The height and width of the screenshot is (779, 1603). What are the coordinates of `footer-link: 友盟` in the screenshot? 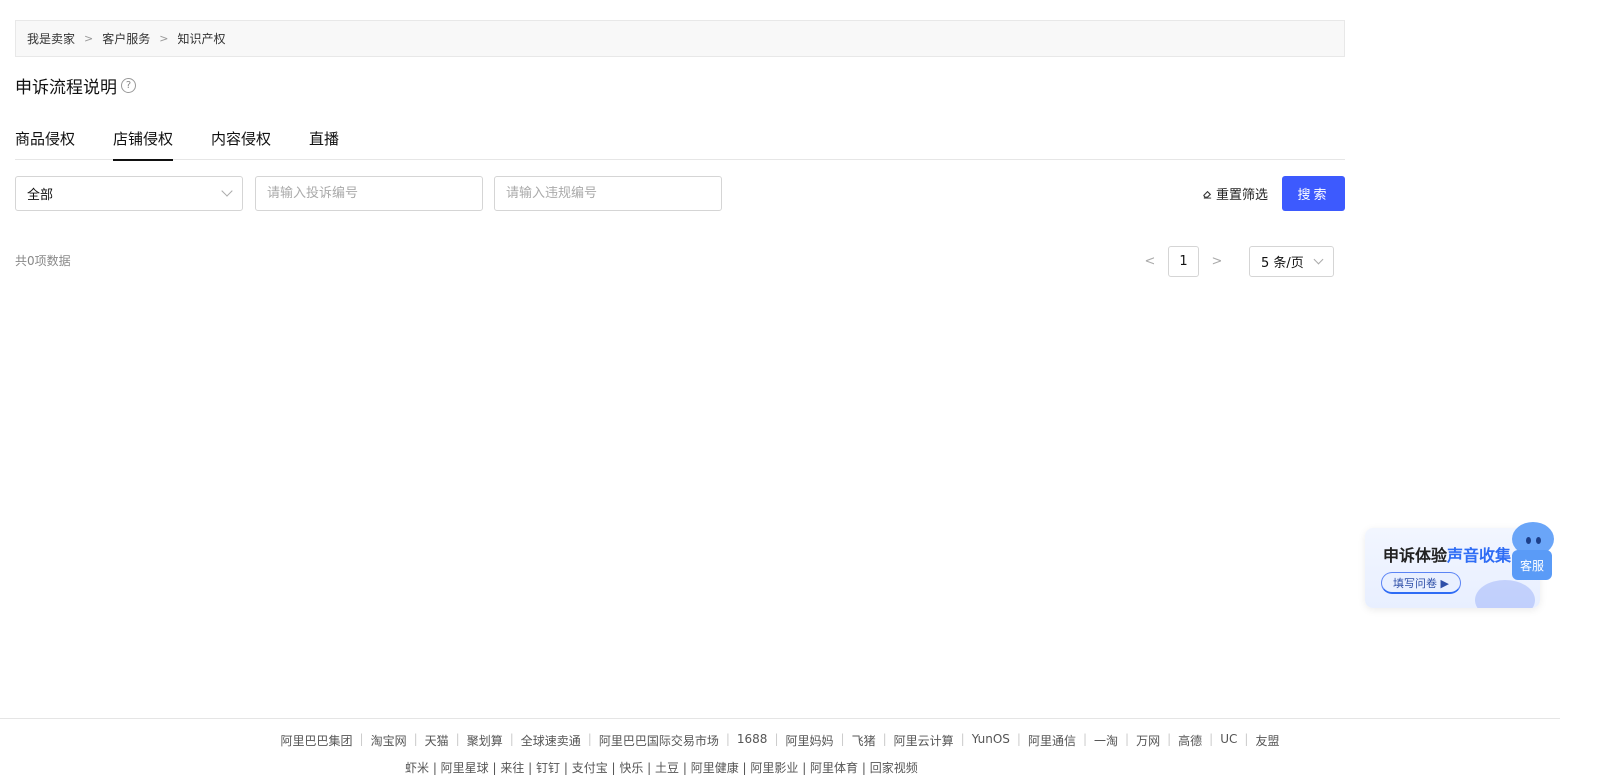 It's located at (1267, 740).